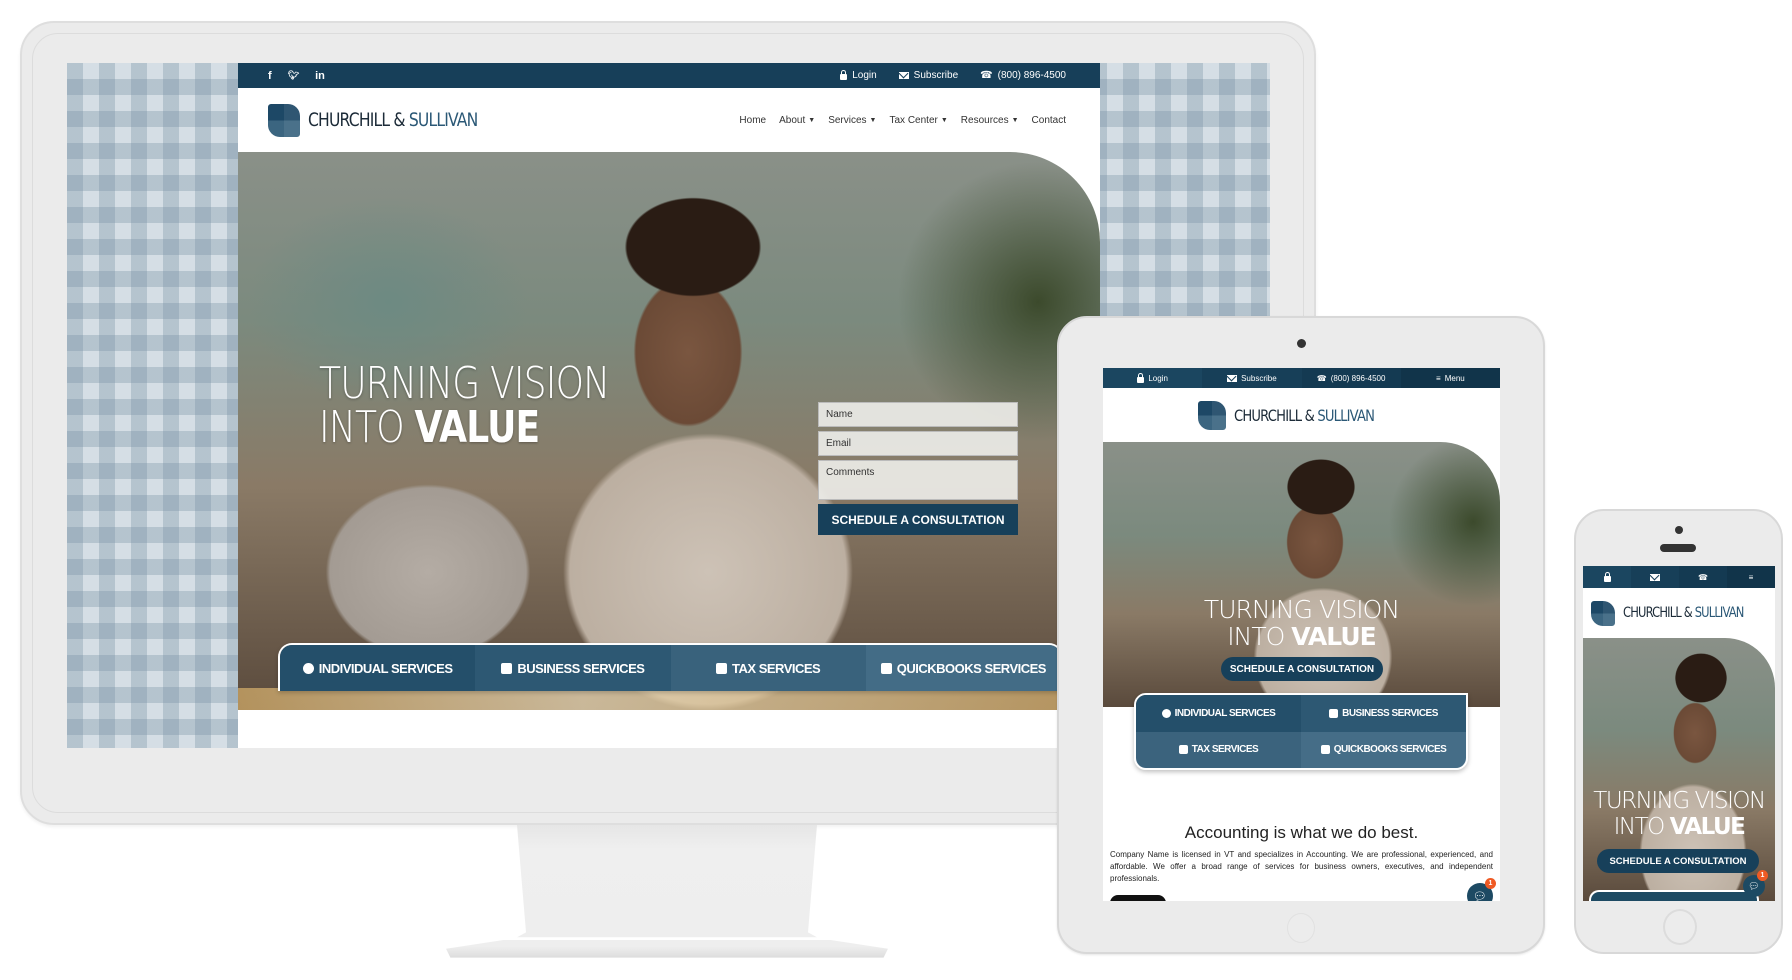 The width and height of the screenshot is (1792, 980). I want to click on email-input: Email, so click(918, 443).